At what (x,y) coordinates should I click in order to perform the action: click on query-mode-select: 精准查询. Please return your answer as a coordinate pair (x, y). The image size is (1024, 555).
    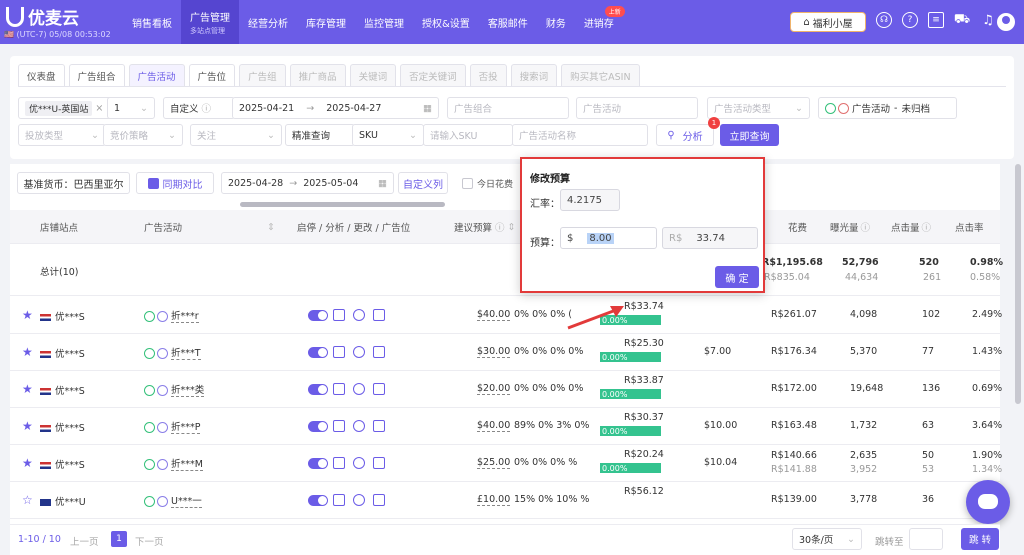
    Looking at the image, I should click on (320, 135).